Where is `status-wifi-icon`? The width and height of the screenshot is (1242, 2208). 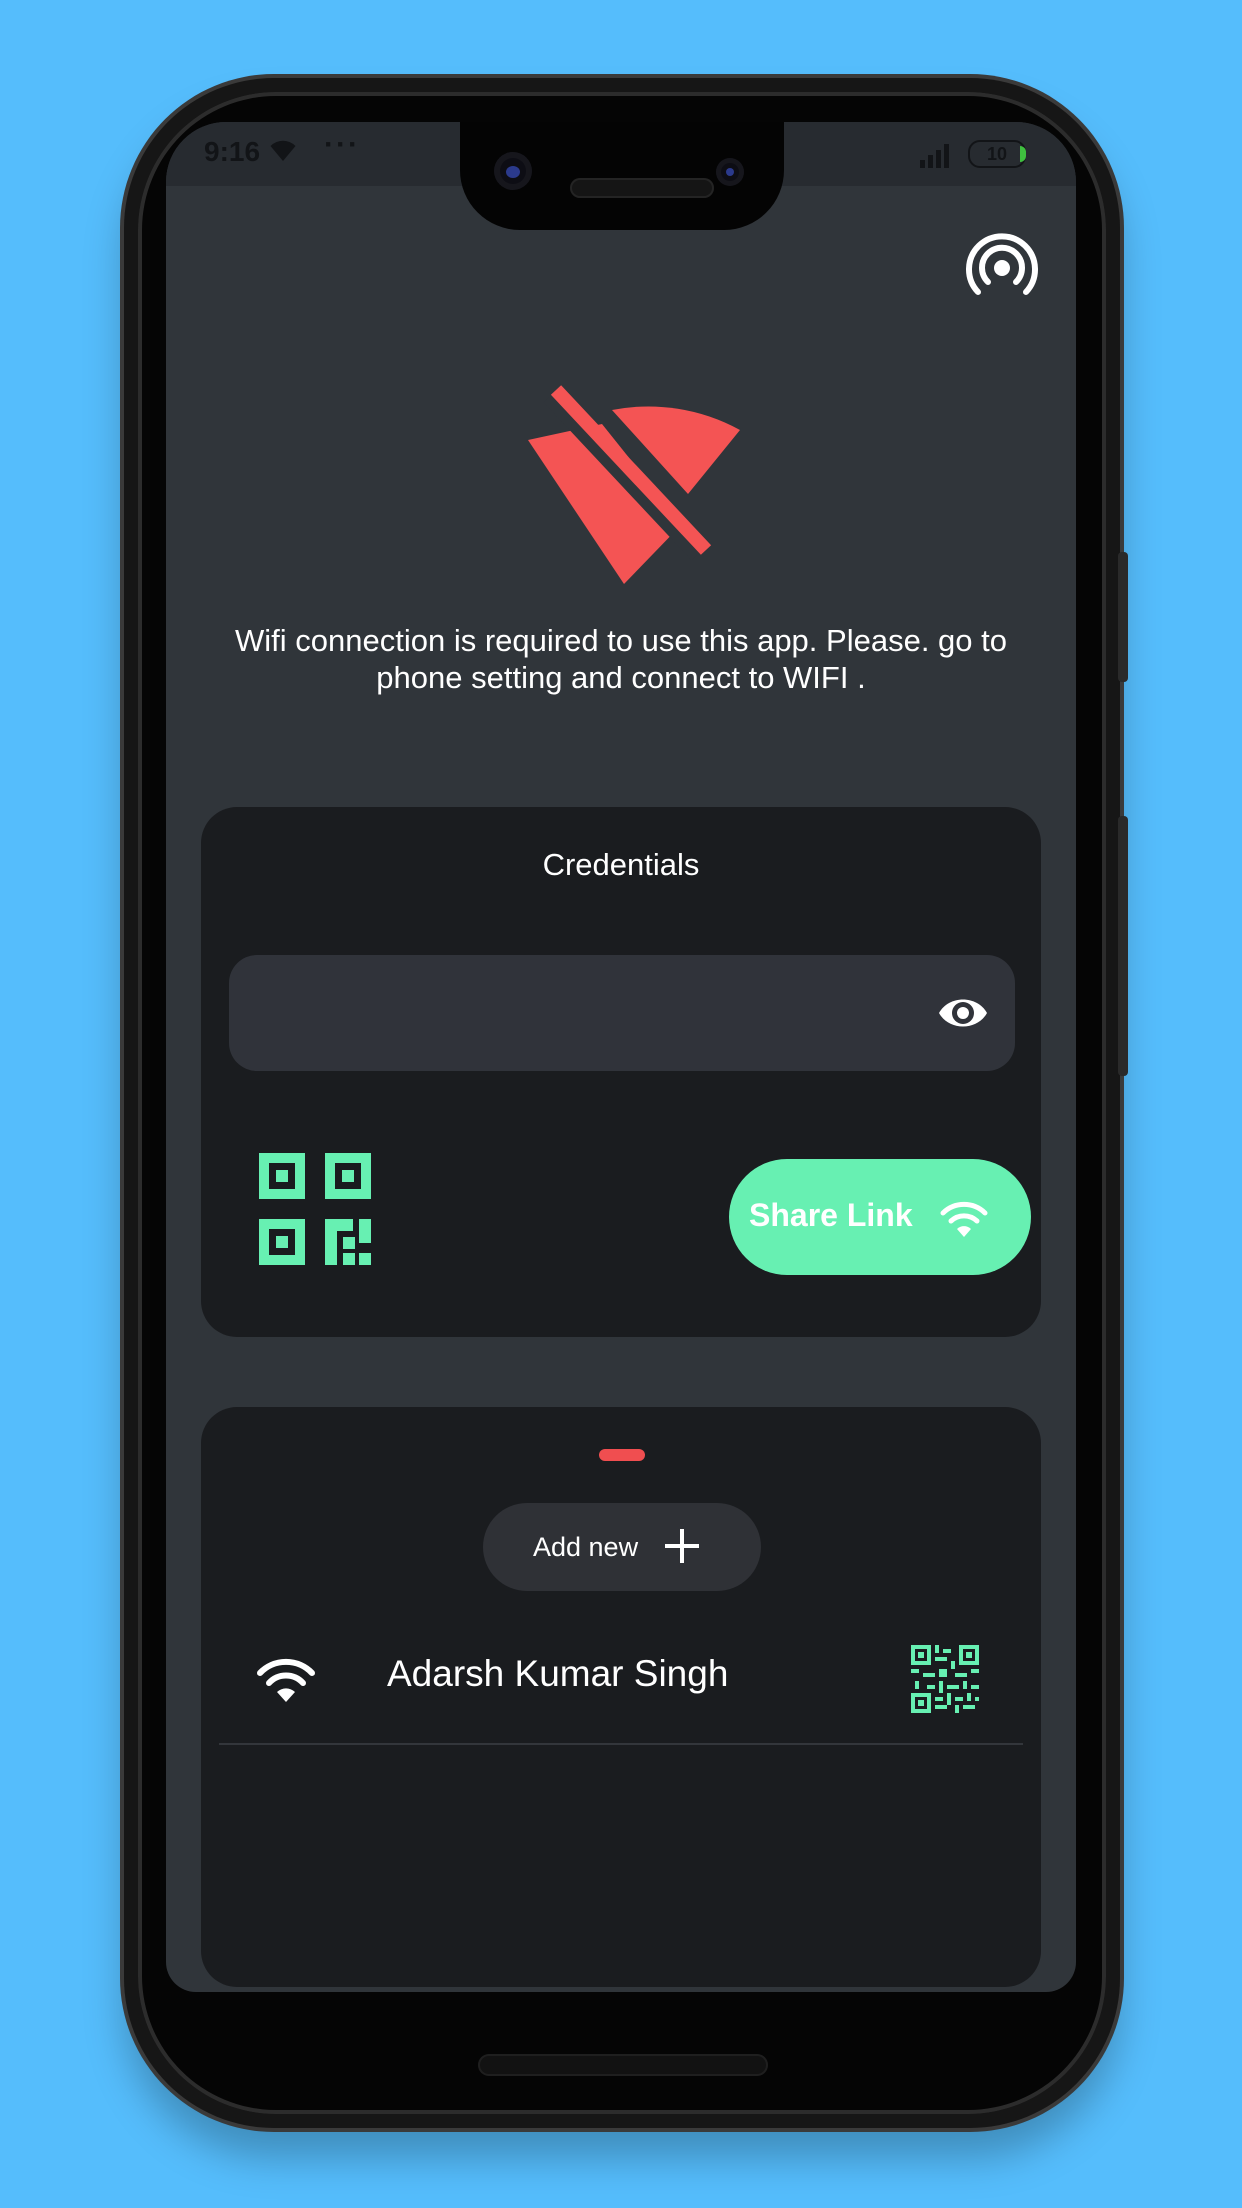 status-wifi-icon is located at coordinates (283, 150).